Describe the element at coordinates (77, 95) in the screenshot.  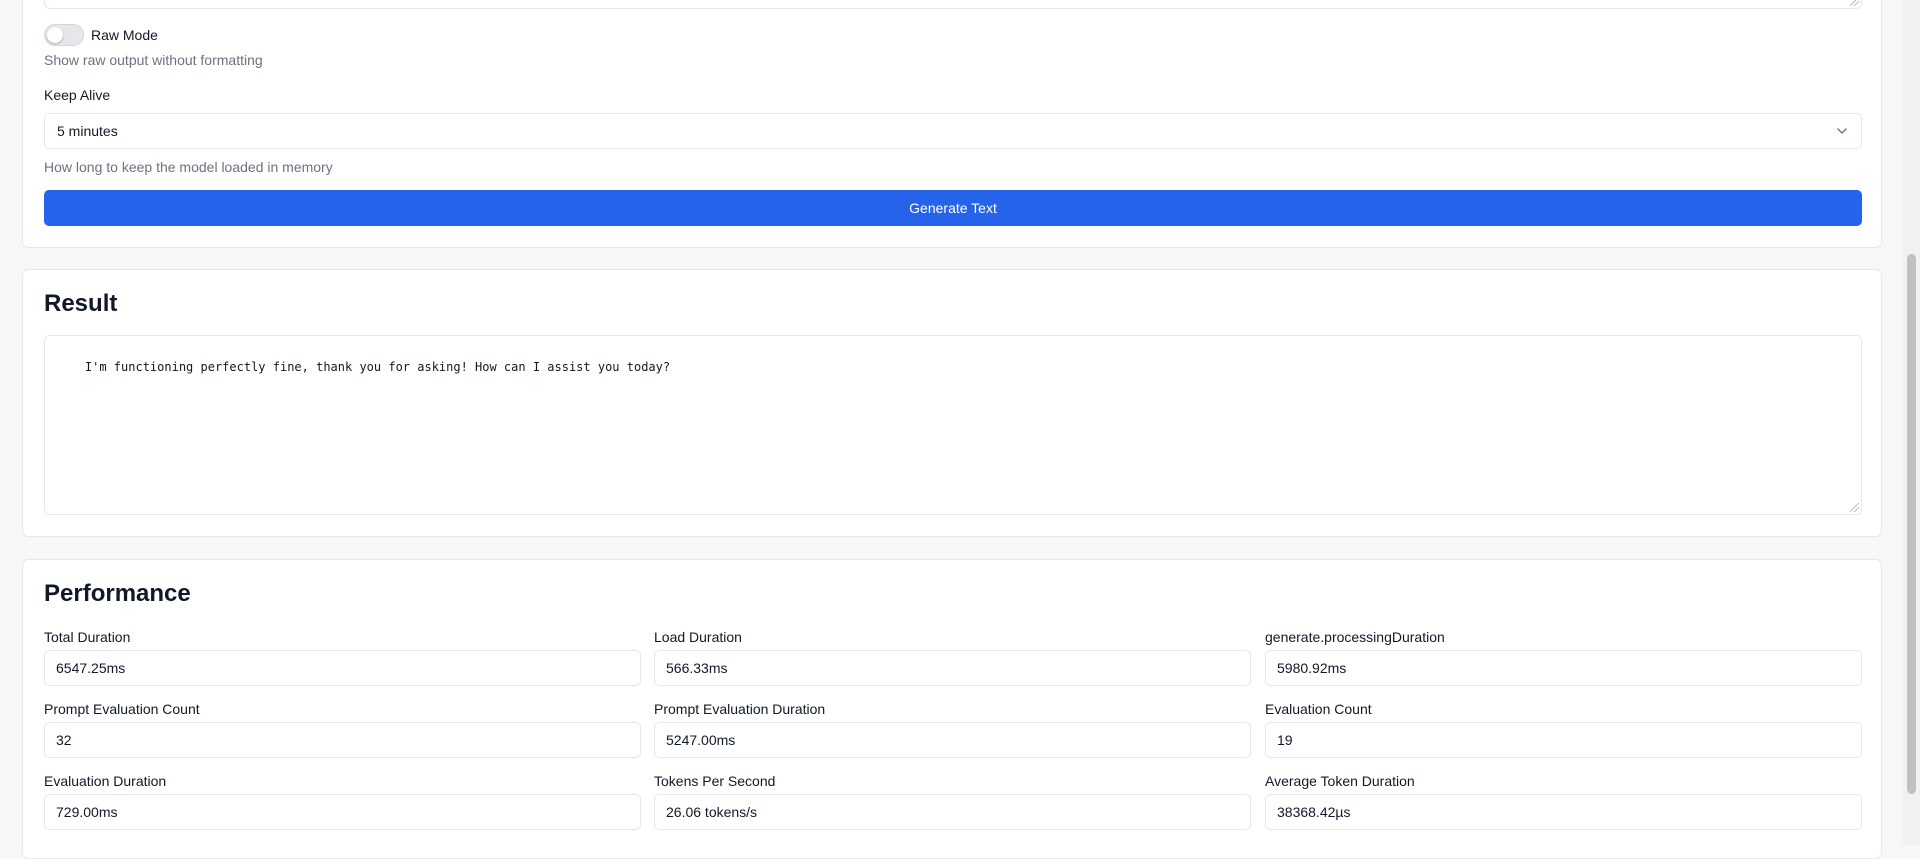
I see `keep-alive-label: Keep Alive` at that location.